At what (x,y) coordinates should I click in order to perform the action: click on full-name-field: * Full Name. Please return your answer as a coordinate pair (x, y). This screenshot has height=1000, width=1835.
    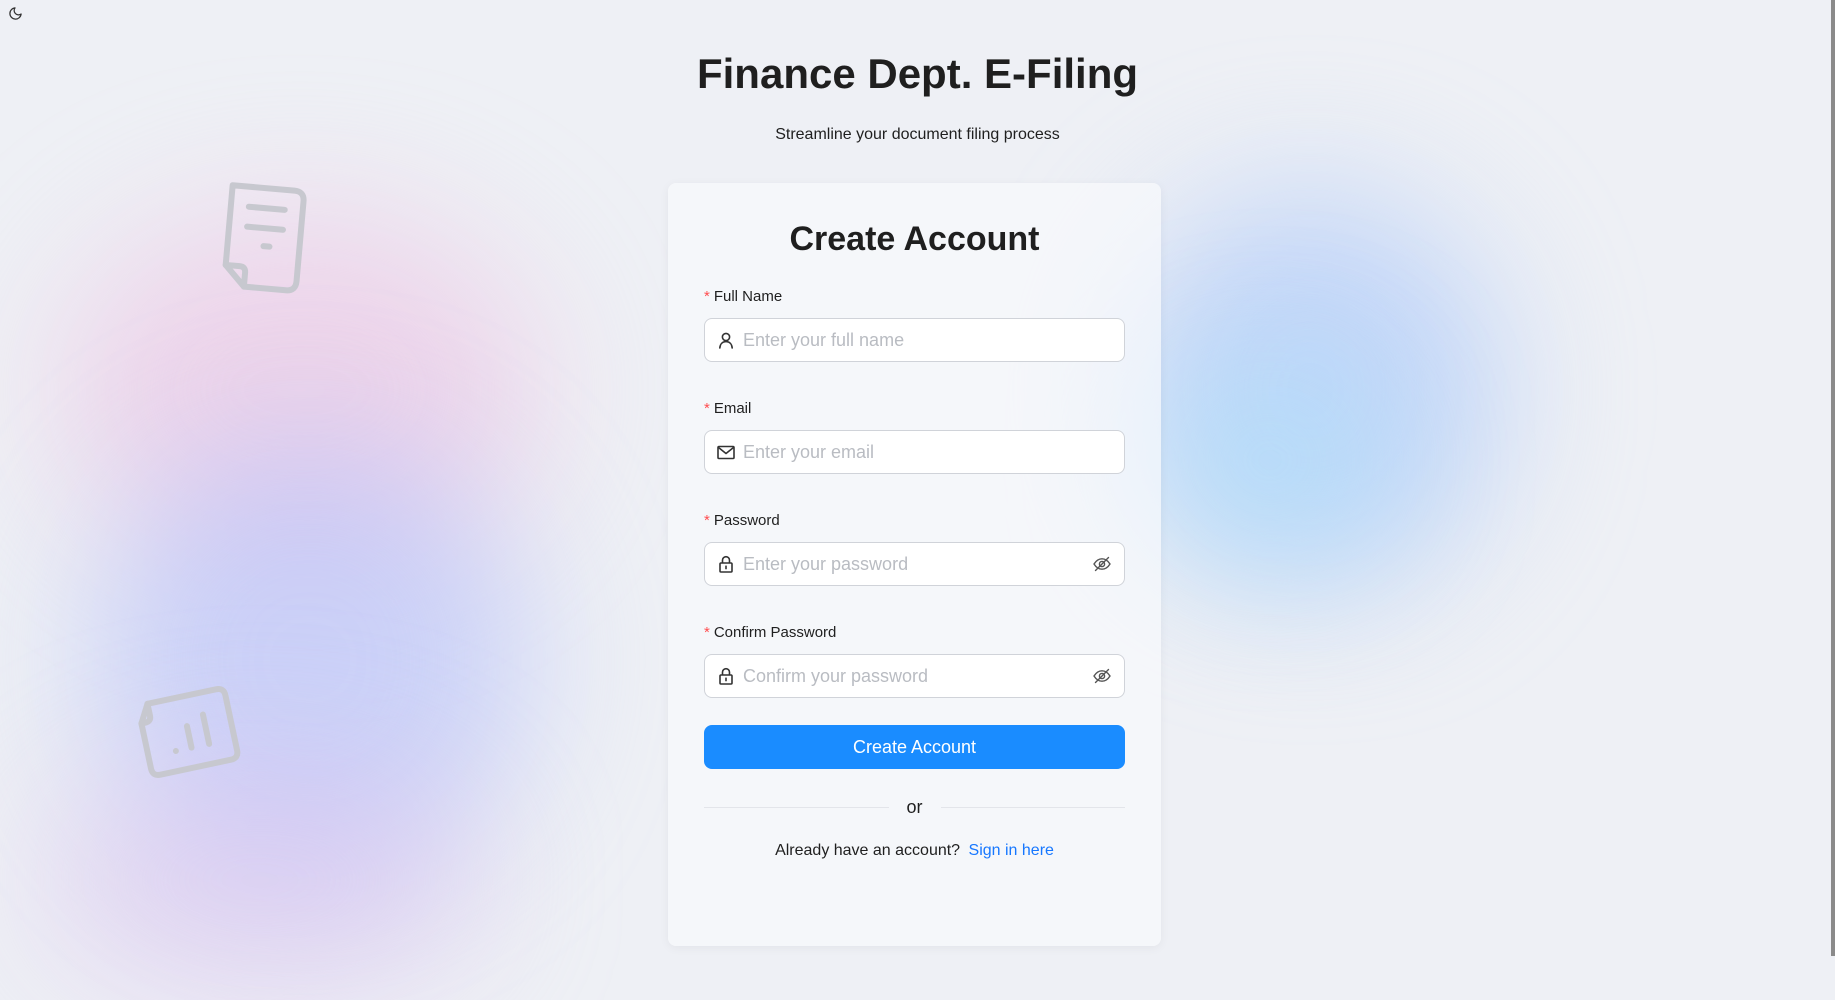
    Looking at the image, I should click on (914, 324).